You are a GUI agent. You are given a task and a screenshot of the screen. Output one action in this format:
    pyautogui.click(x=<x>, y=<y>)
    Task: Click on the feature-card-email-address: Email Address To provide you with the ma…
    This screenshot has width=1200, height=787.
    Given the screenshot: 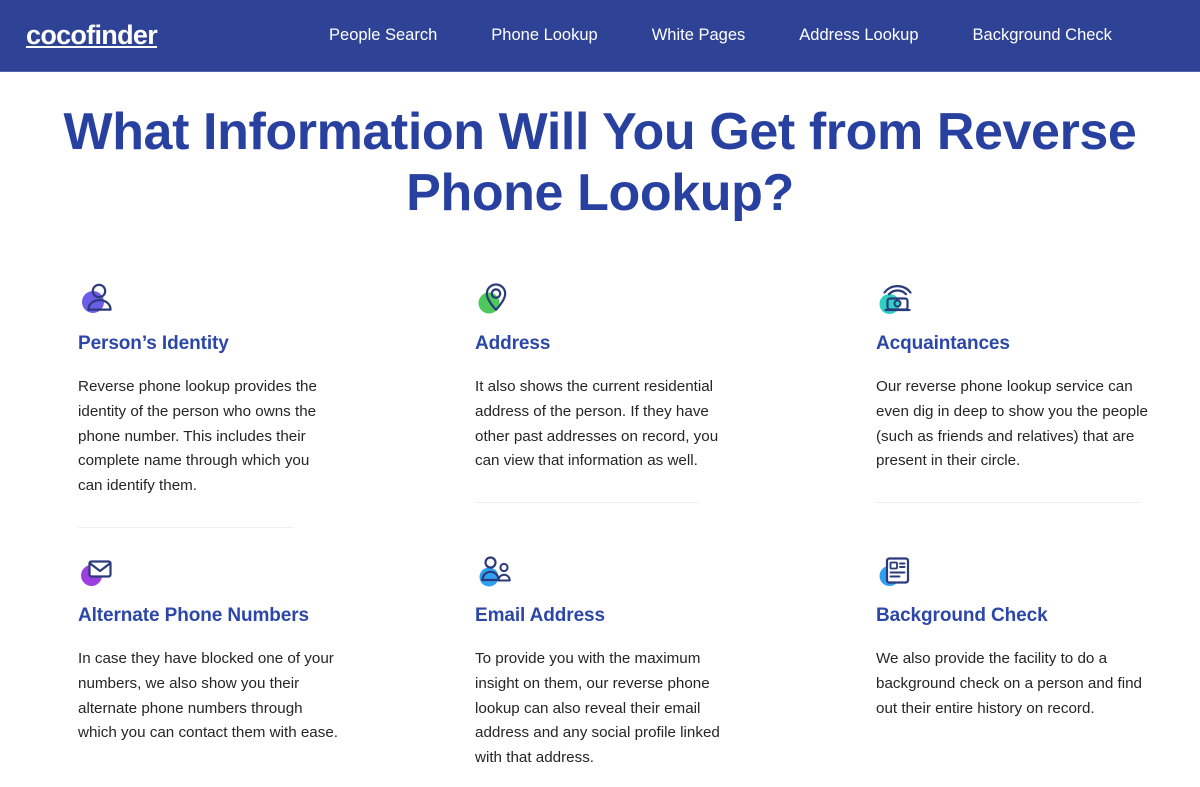 What is the action you would take?
    pyautogui.click(x=600, y=649)
    